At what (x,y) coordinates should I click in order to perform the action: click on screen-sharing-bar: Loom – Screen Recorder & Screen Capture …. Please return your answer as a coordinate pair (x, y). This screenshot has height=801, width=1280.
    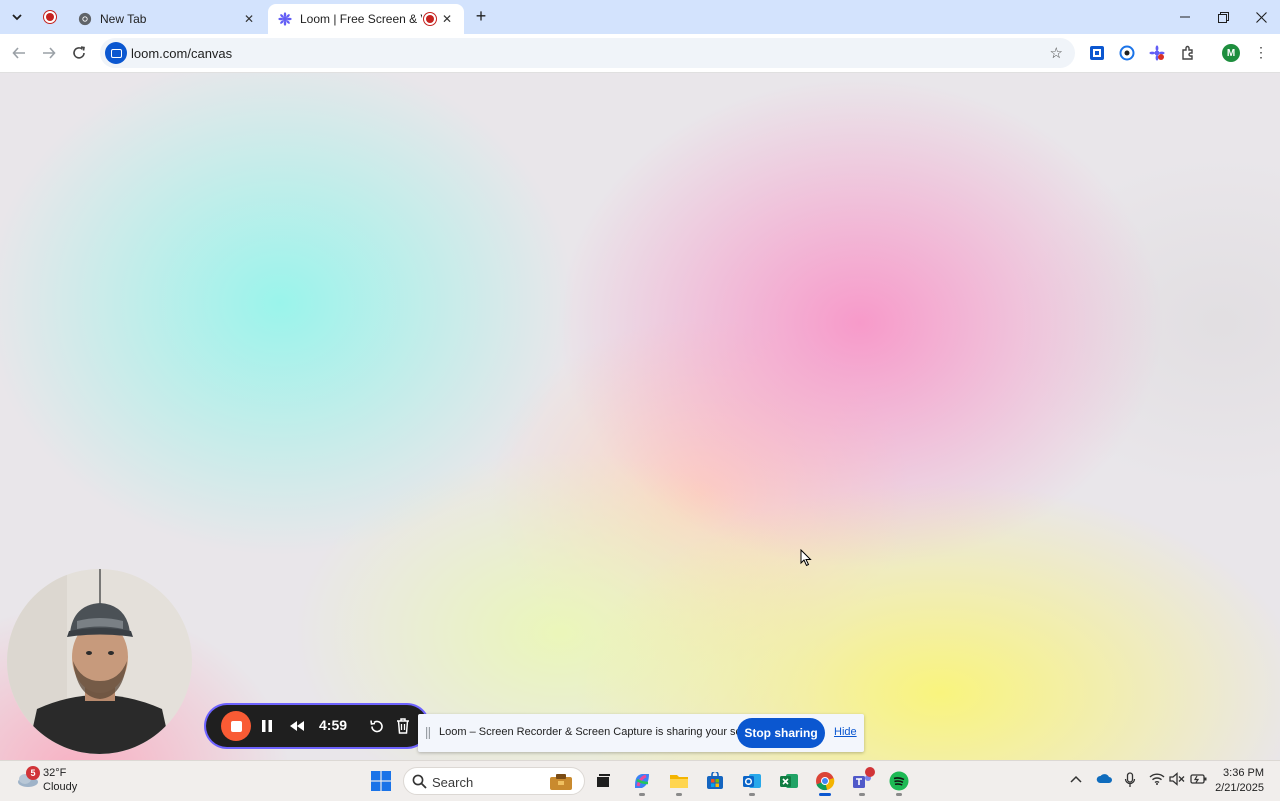
    Looking at the image, I should click on (641, 733).